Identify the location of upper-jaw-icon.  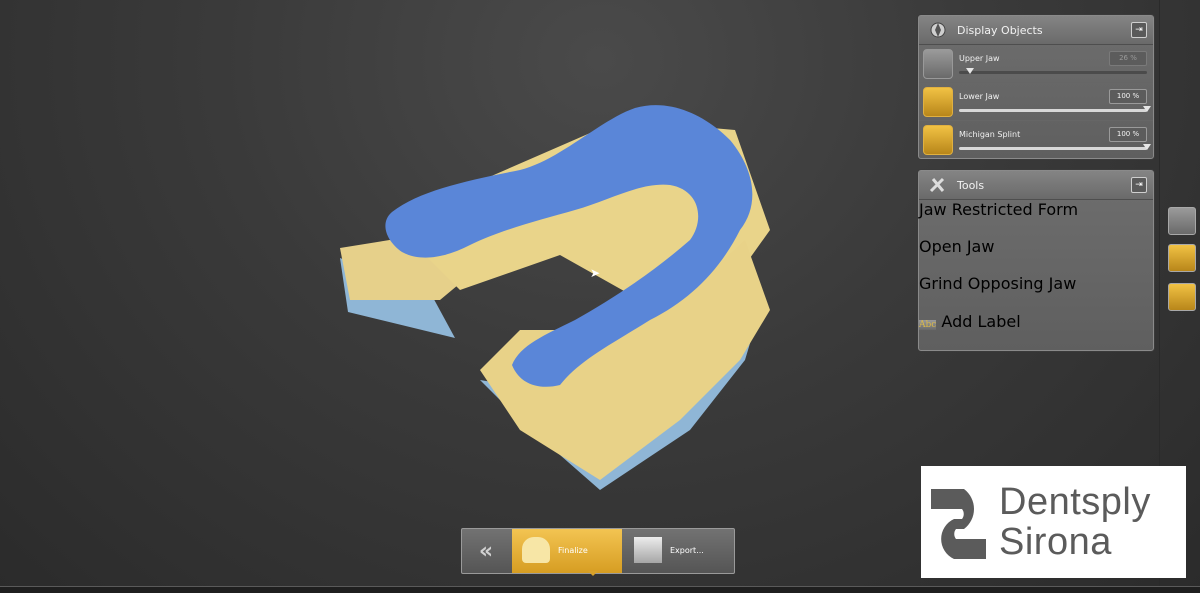
(938, 64).